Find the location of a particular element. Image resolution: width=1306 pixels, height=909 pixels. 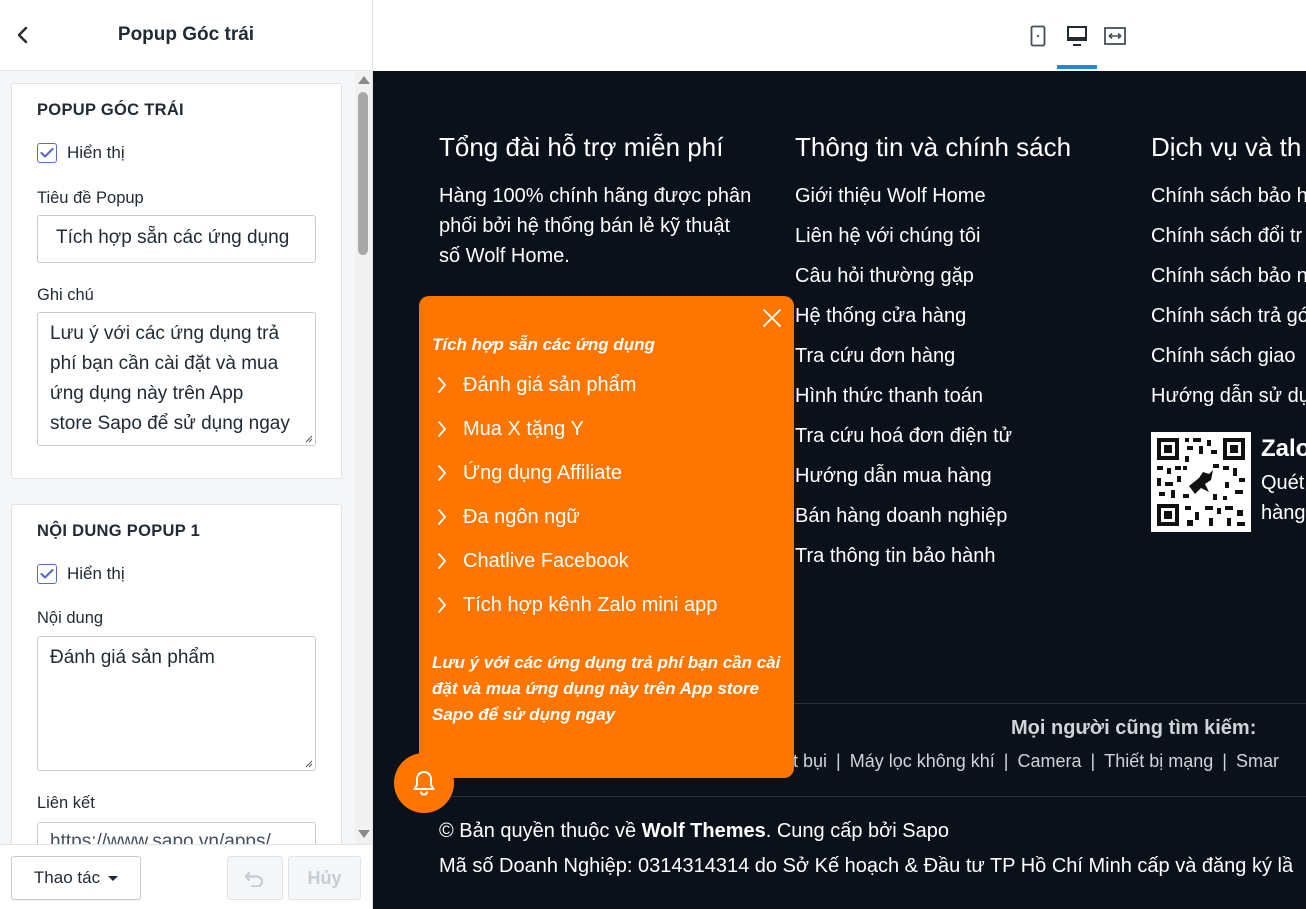

popup-item-label: Đánh giá sản phẩm is located at coordinates (550, 384).